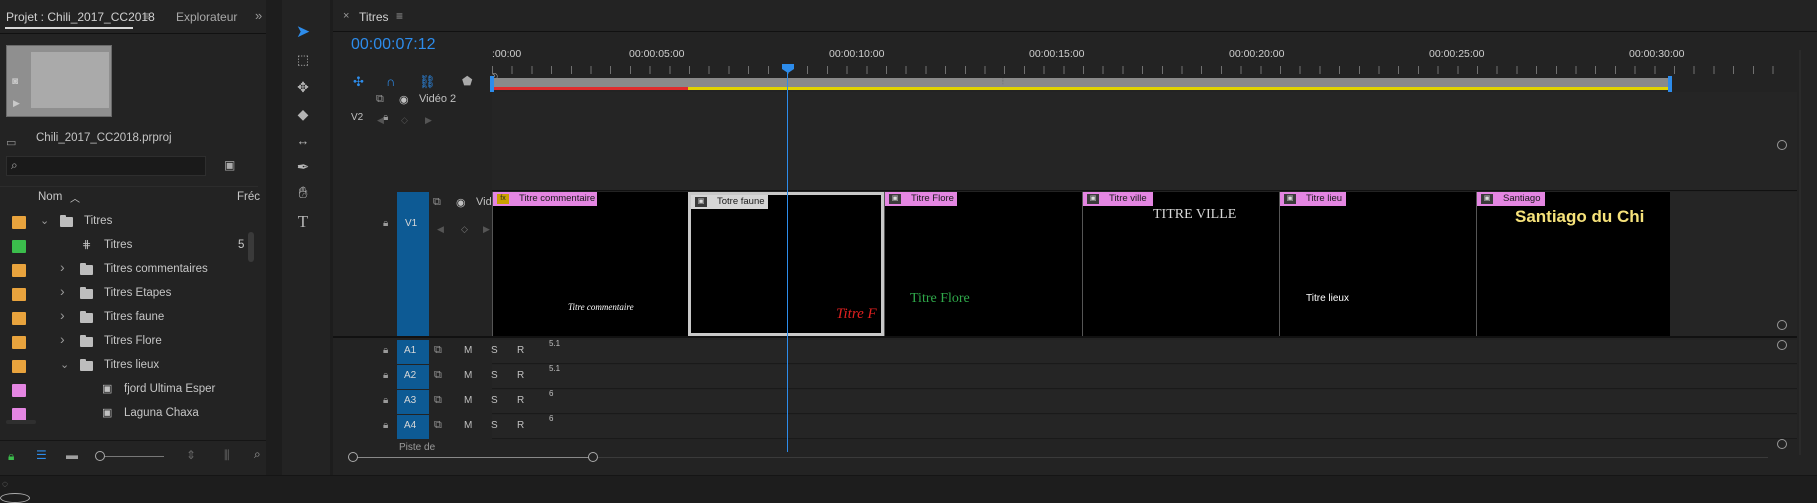 The image size is (1817, 503). Describe the element at coordinates (129, 414) in the screenshot. I see `project-item: ▣ Laguna Chaxa` at that location.